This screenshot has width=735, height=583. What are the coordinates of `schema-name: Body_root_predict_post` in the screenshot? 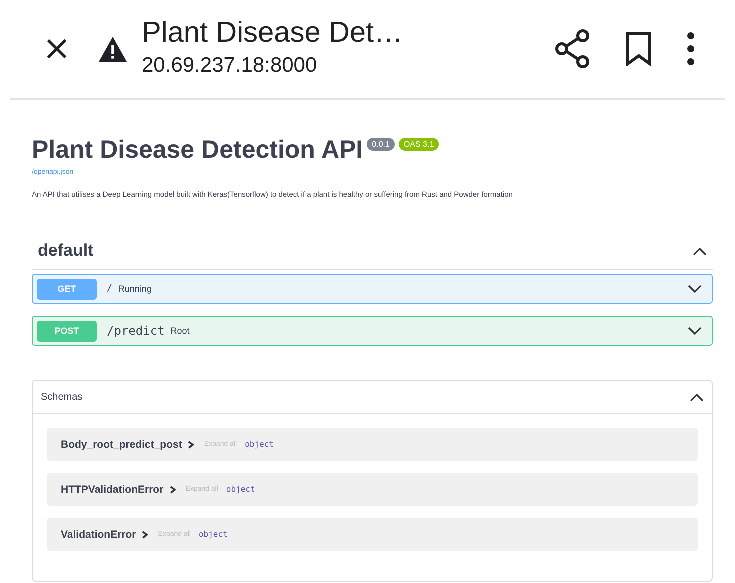 It's located at (121, 444).